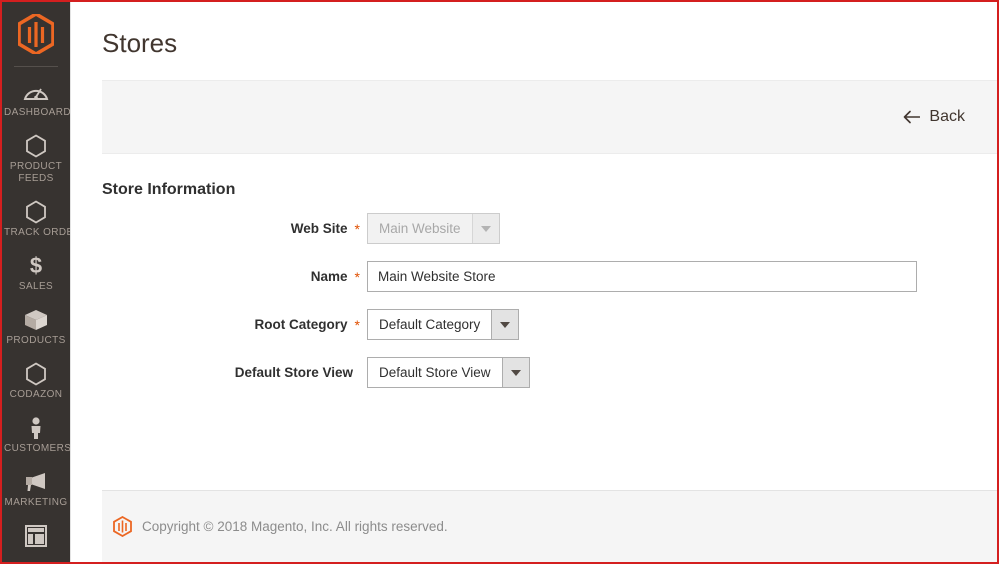 This screenshot has width=999, height=564. Describe the element at coordinates (36, 286) in the screenshot. I see `sidebar-item-label: SALES` at that location.